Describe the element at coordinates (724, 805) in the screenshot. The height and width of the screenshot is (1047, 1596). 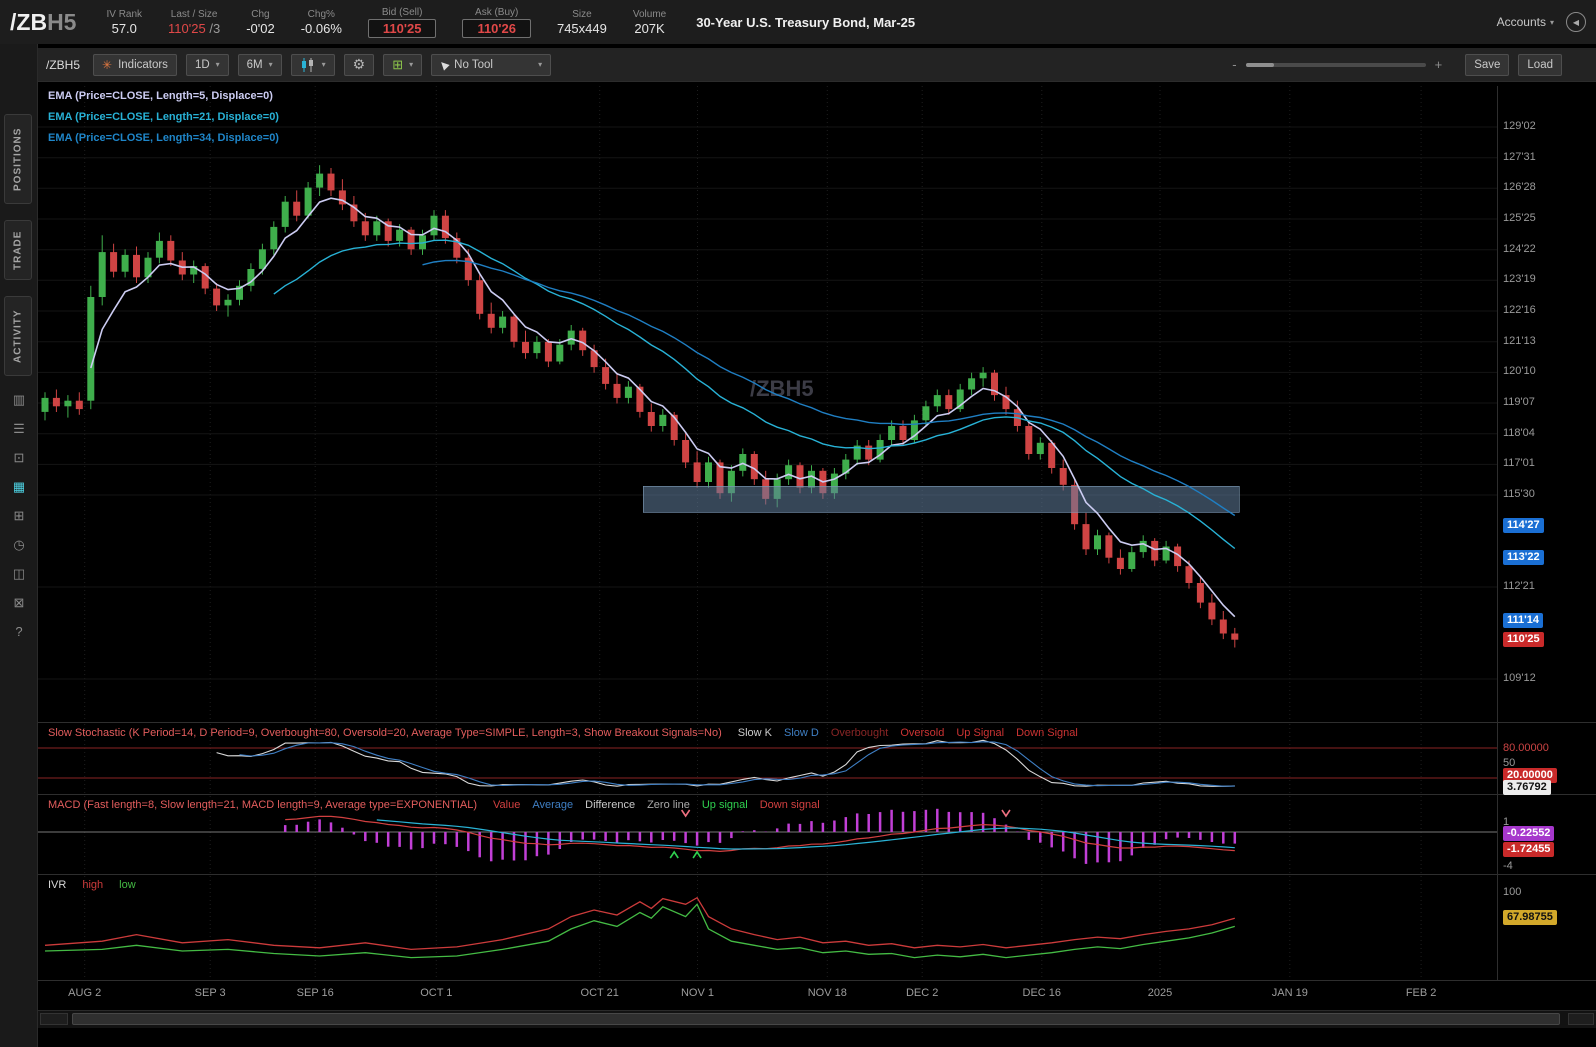
I see `legend-item: Up signal` at that location.